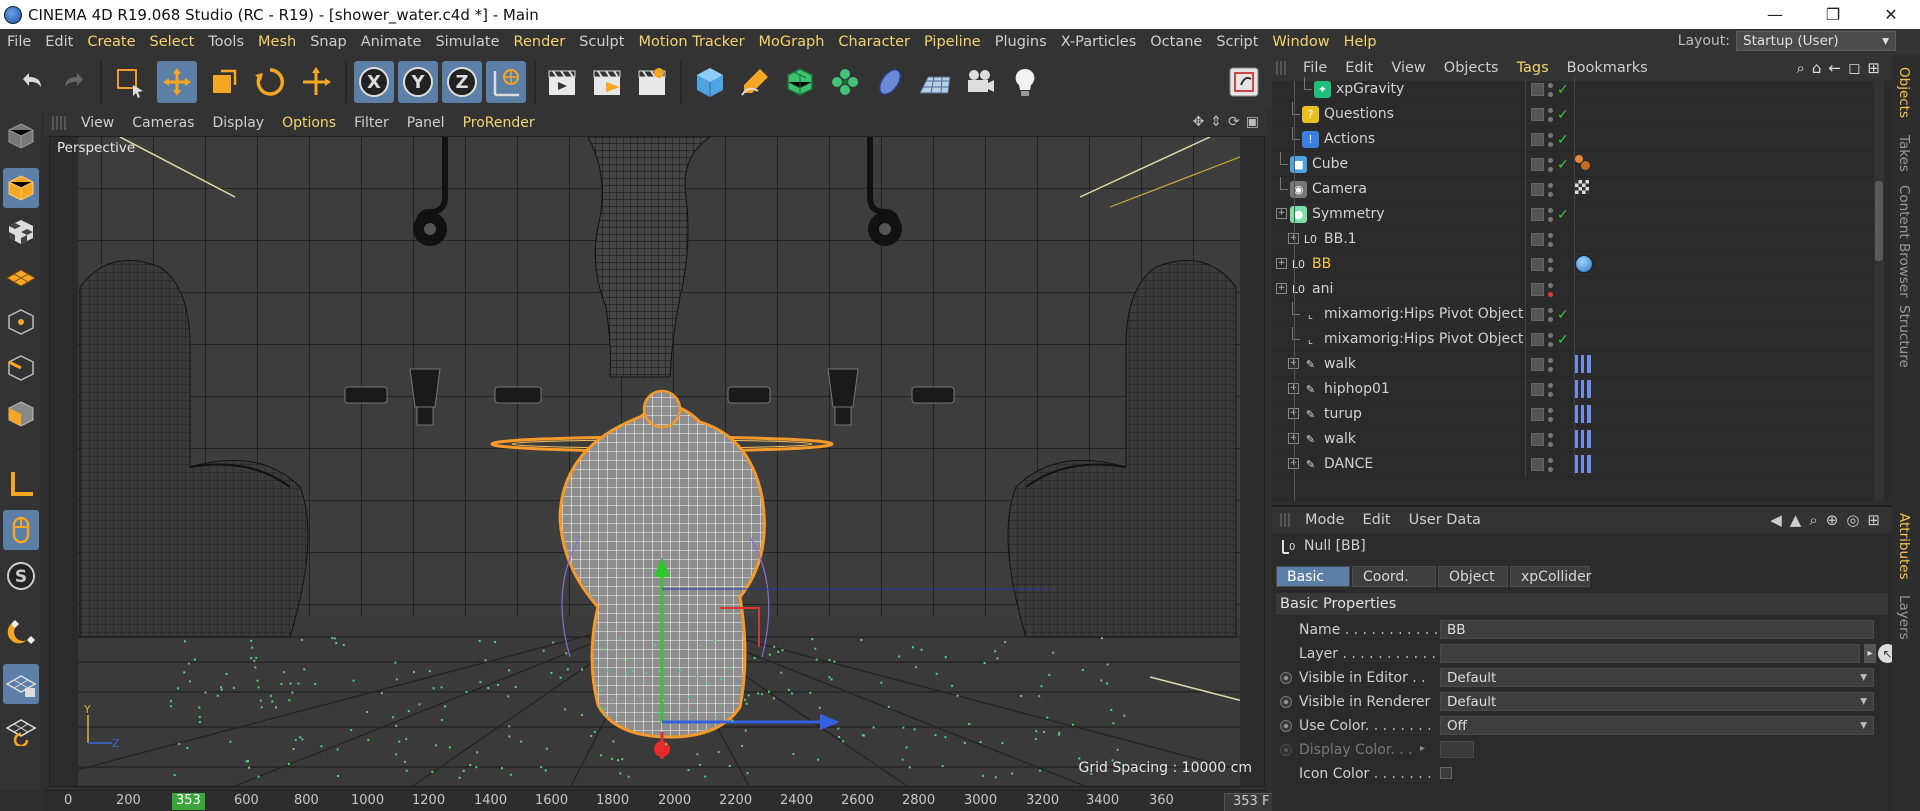 This screenshot has width=1920, height=811. Describe the element at coordinates (59, 42) in the screenshot. I see `menu-edit: Edit` at that location.